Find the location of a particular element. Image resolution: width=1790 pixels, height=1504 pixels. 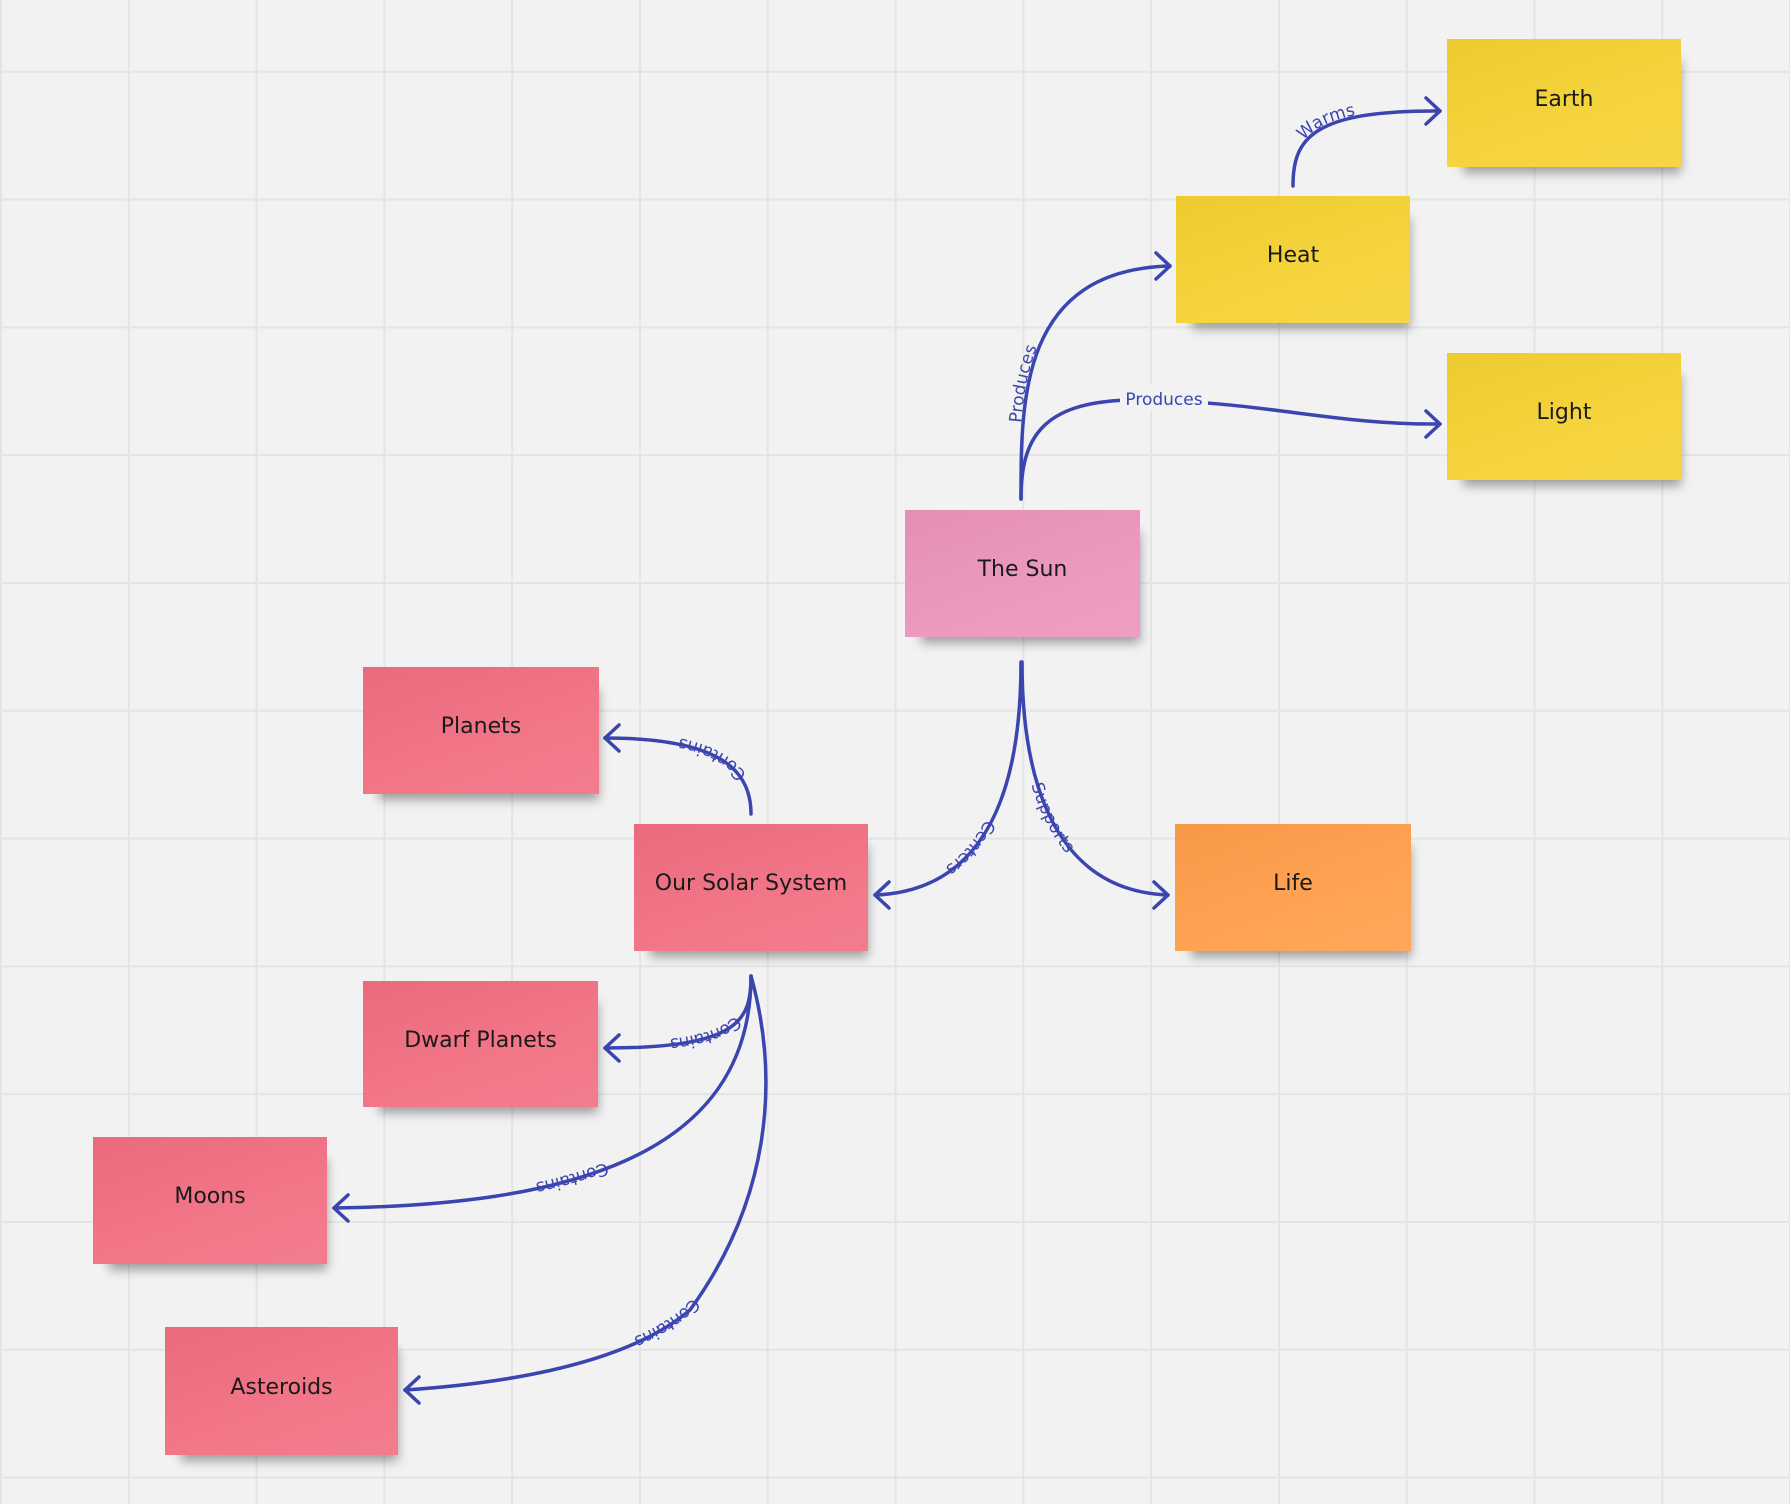

connector-solar-planets: Contains is located at coordinates (678, 769).